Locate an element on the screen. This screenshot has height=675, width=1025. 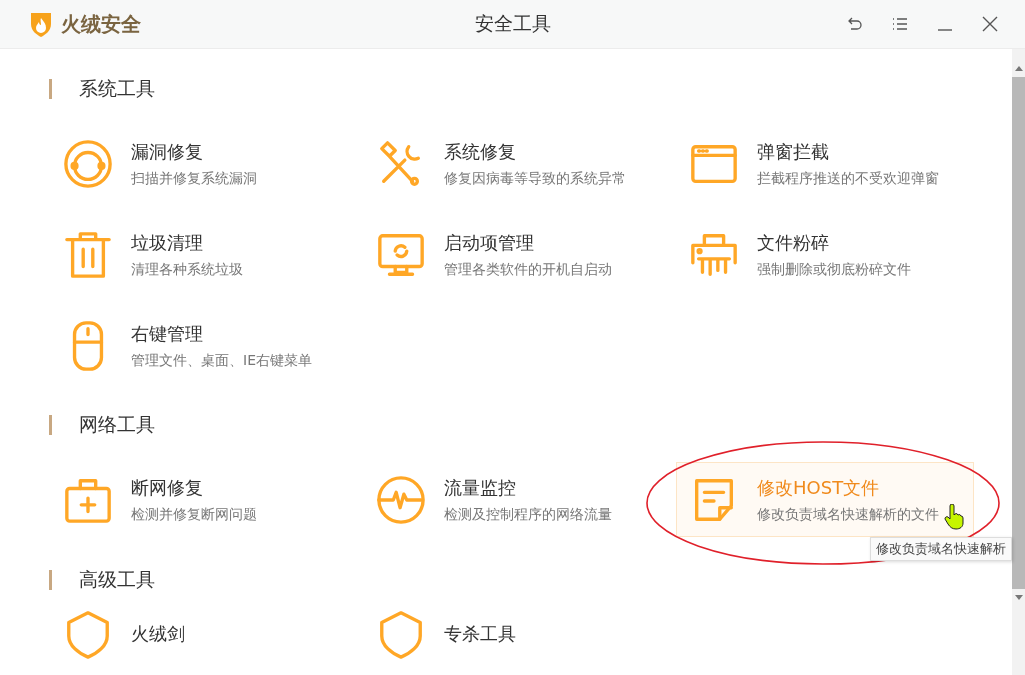
scrollbar is located at coordinates (1018, 362).